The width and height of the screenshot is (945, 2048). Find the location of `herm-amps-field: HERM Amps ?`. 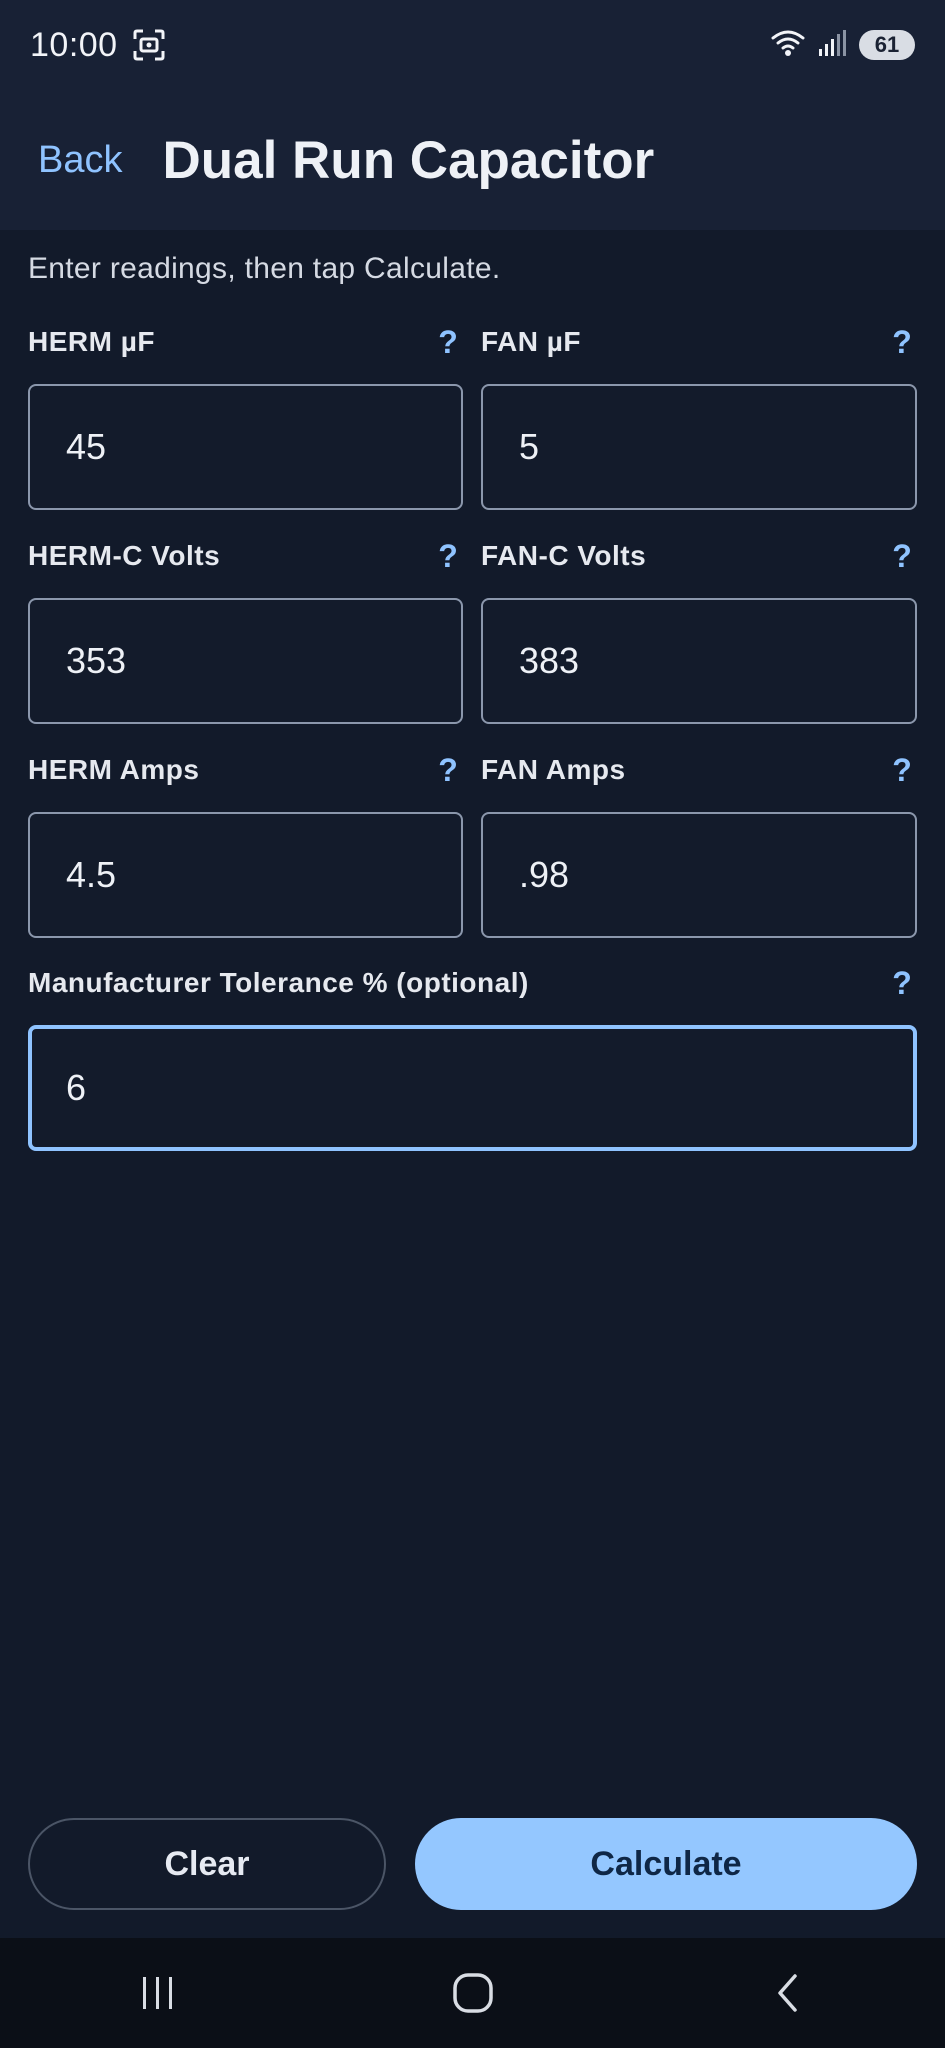

herm-amps-field: HERM Amps ? is located at coordinates (245, 844).